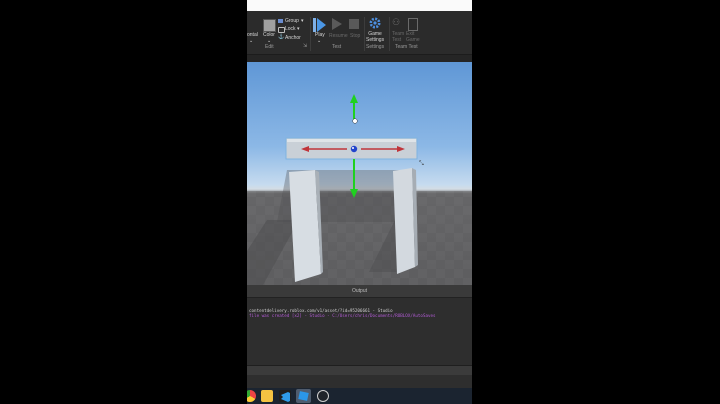 This screenshot has width=720, height=404. Describe the element at coordinates (359, 291) in the screenshot. I see `output-panel-title: Output` at that location.